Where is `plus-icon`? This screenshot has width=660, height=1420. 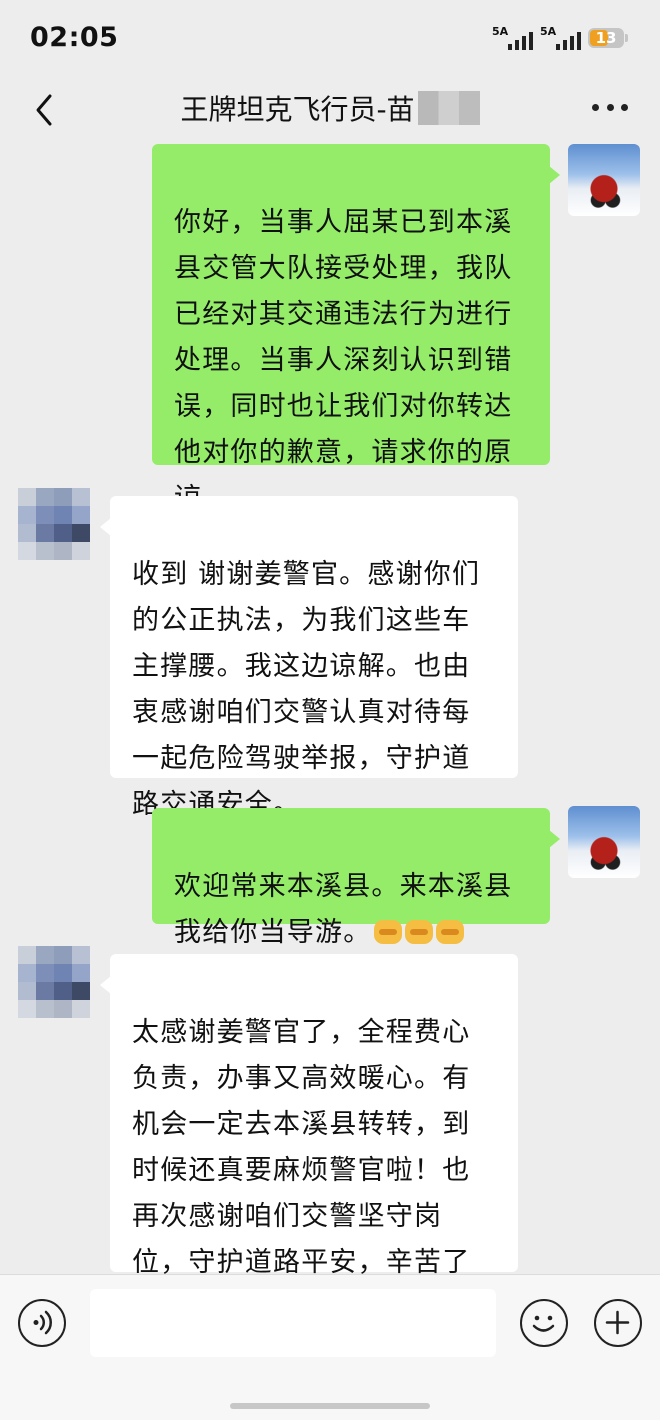 plus-icon is located at coordinates (618, 1323).